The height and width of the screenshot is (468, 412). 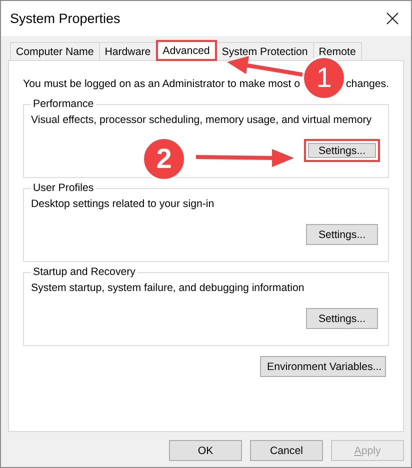 I want to click on arrow-icon, so click(x=246, y=159).